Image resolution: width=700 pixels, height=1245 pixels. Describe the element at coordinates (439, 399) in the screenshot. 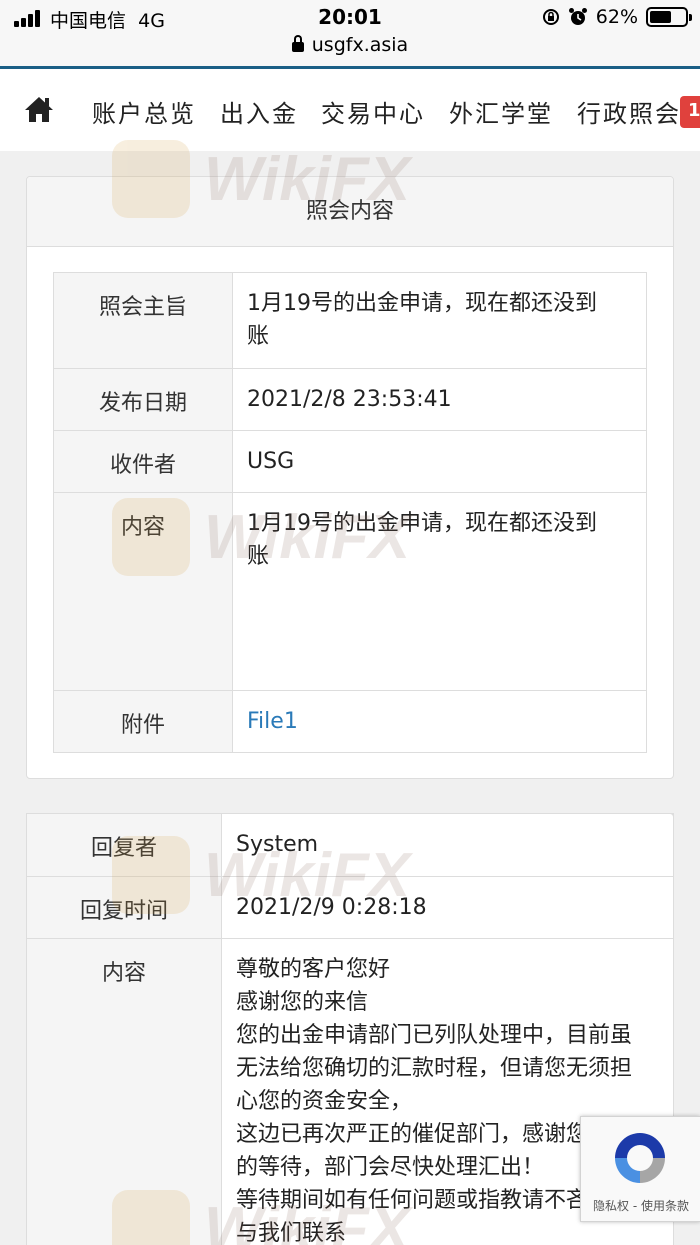

I see `publish-date-value: 2021/2/8 23:53:41` at that location.